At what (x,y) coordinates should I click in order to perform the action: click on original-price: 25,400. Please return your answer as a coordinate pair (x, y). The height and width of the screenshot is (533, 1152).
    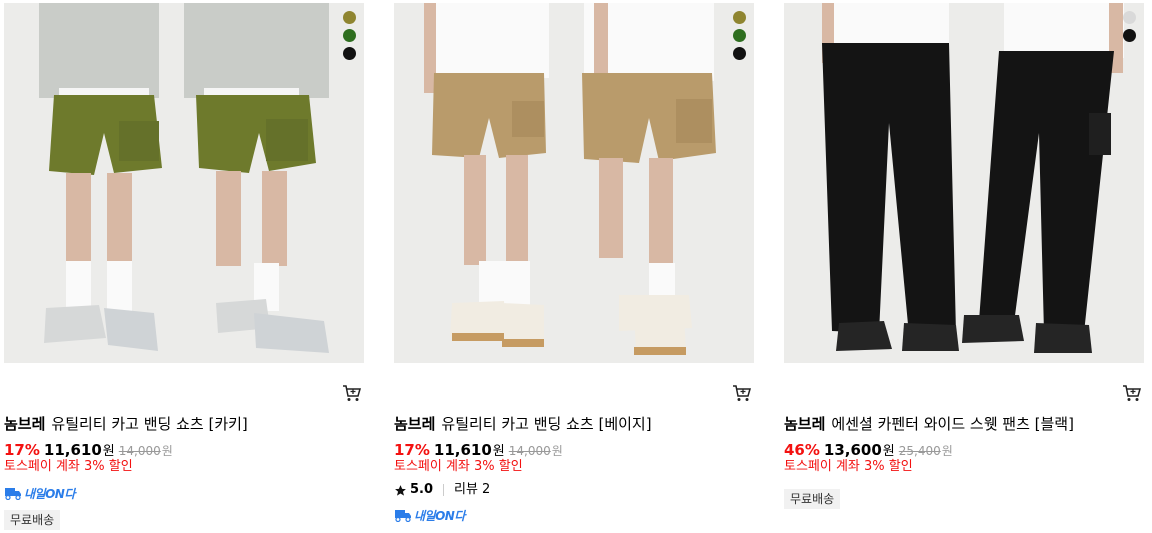
    Looking at the image, I should click on (919, 451).